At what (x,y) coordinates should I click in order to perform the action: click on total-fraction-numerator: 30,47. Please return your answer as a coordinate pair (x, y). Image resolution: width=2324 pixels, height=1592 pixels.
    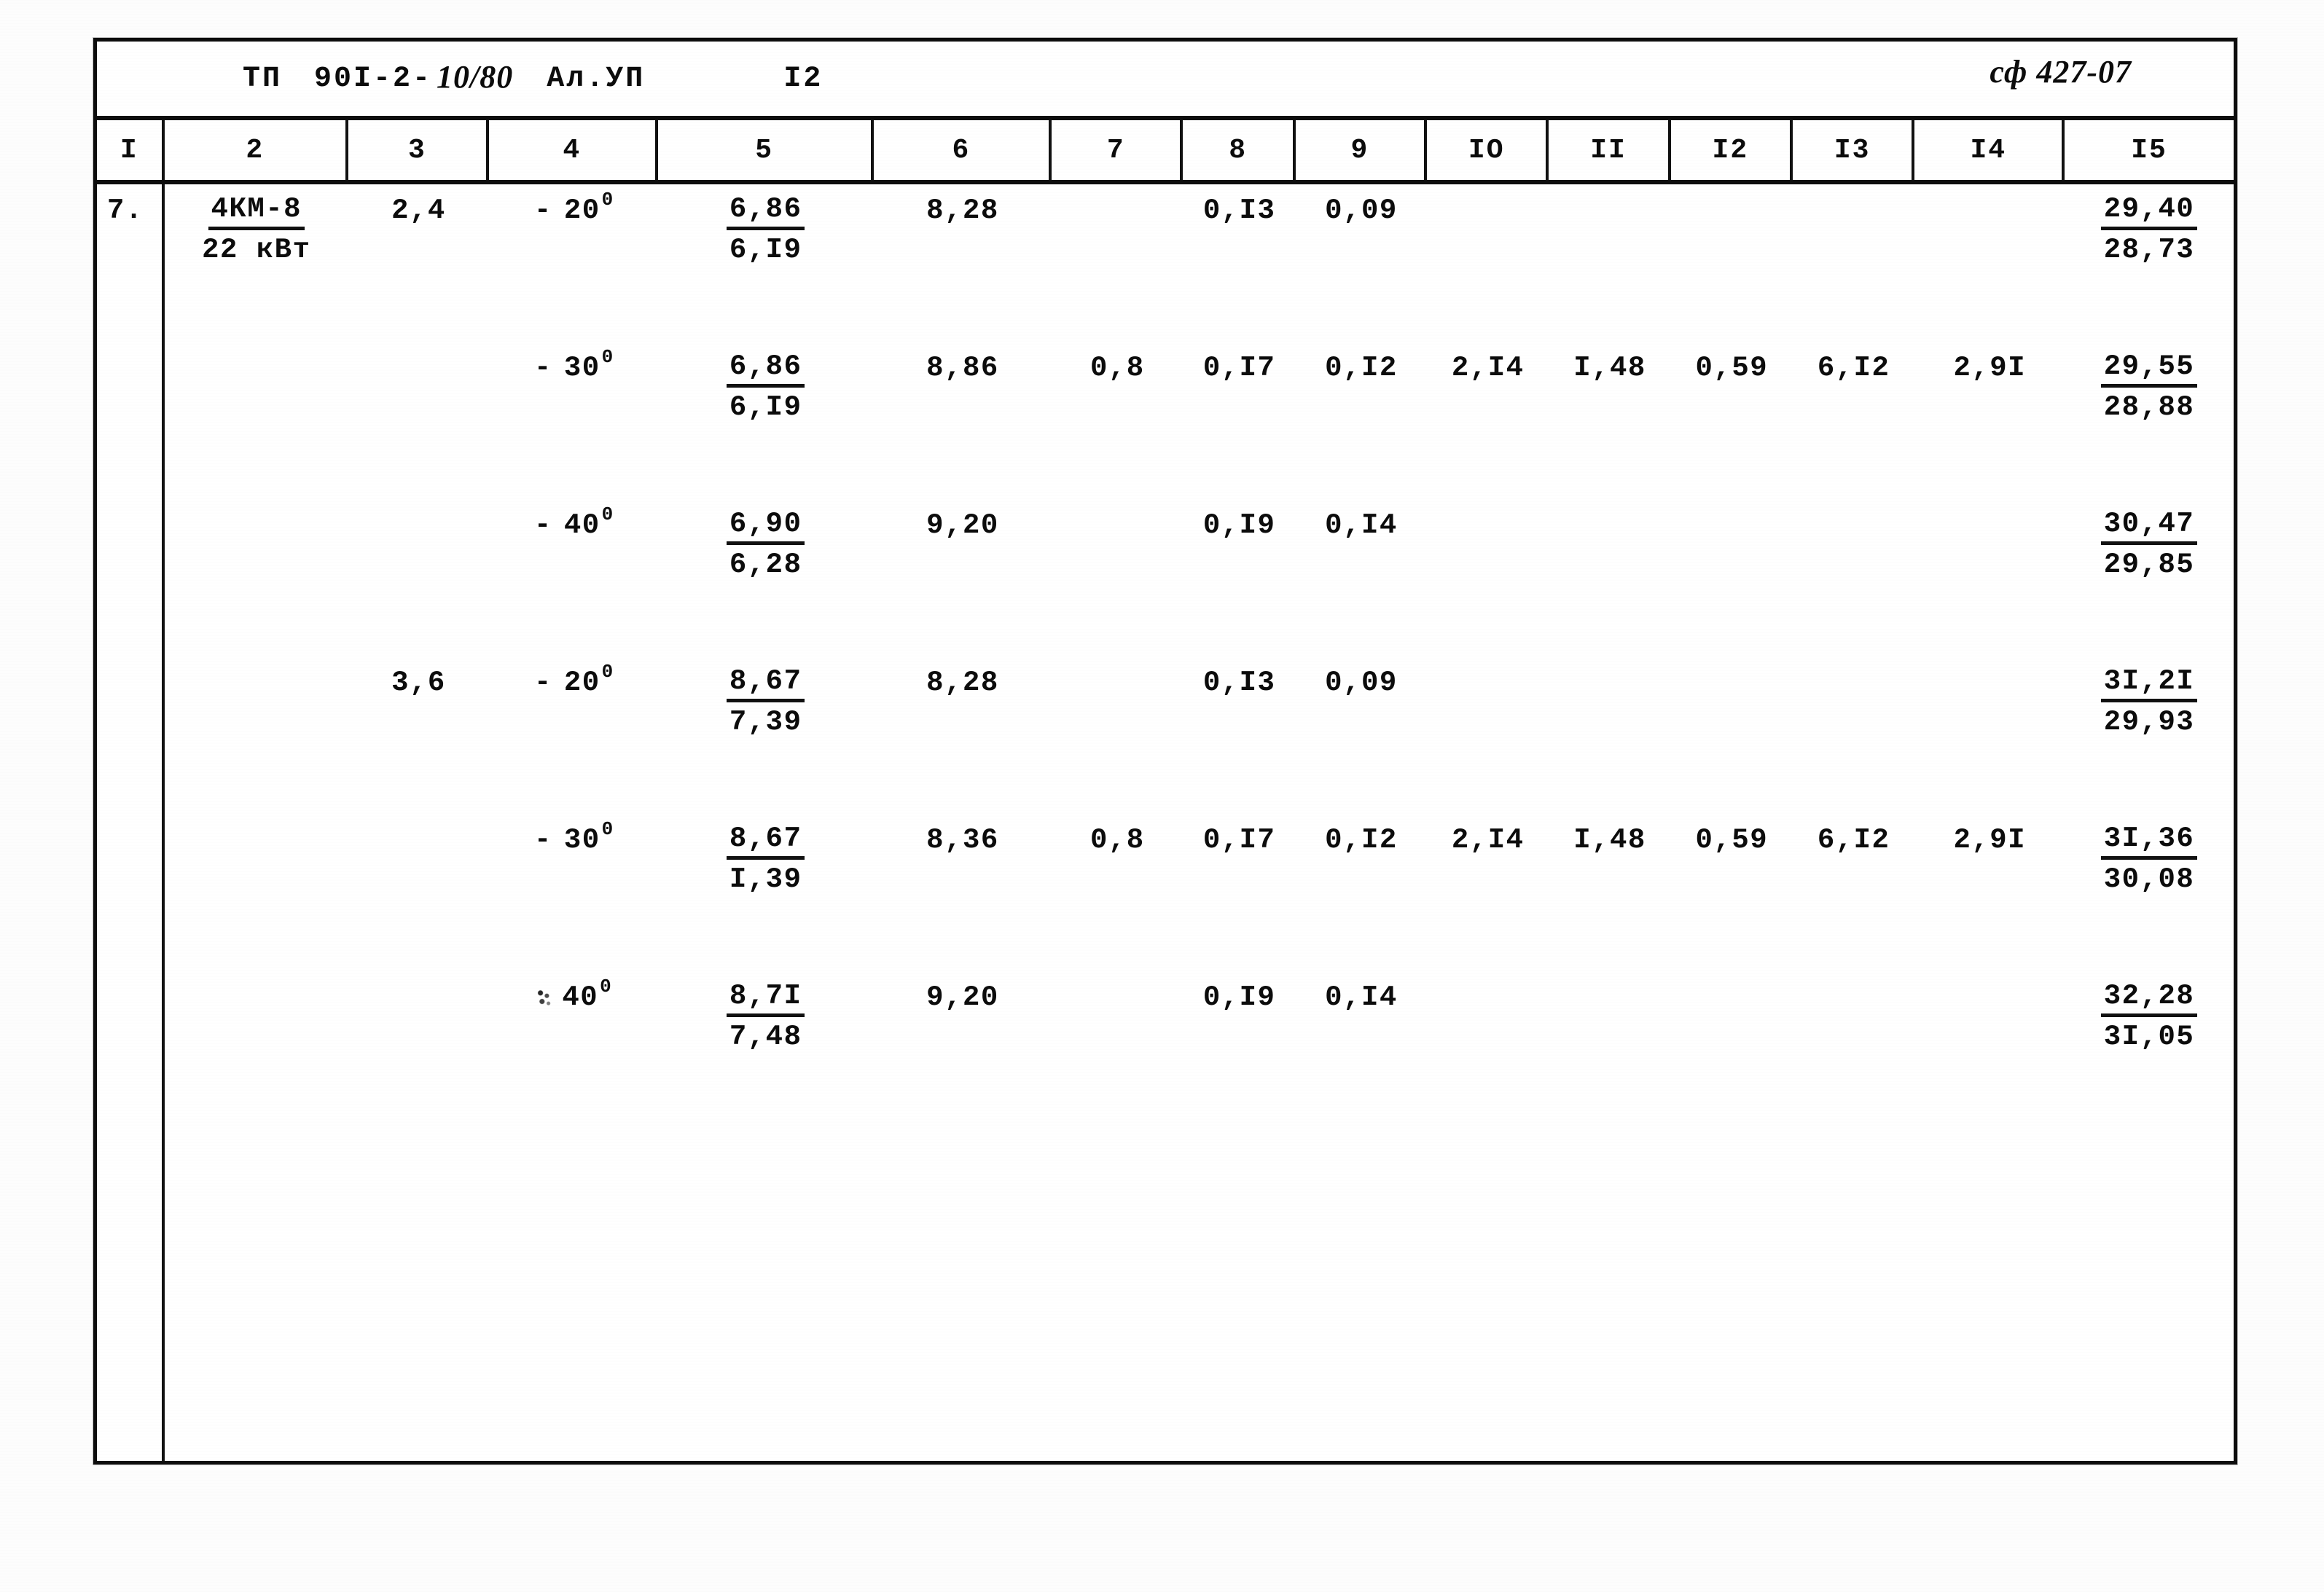
    Looking at the image, I should click on (2149, 527).